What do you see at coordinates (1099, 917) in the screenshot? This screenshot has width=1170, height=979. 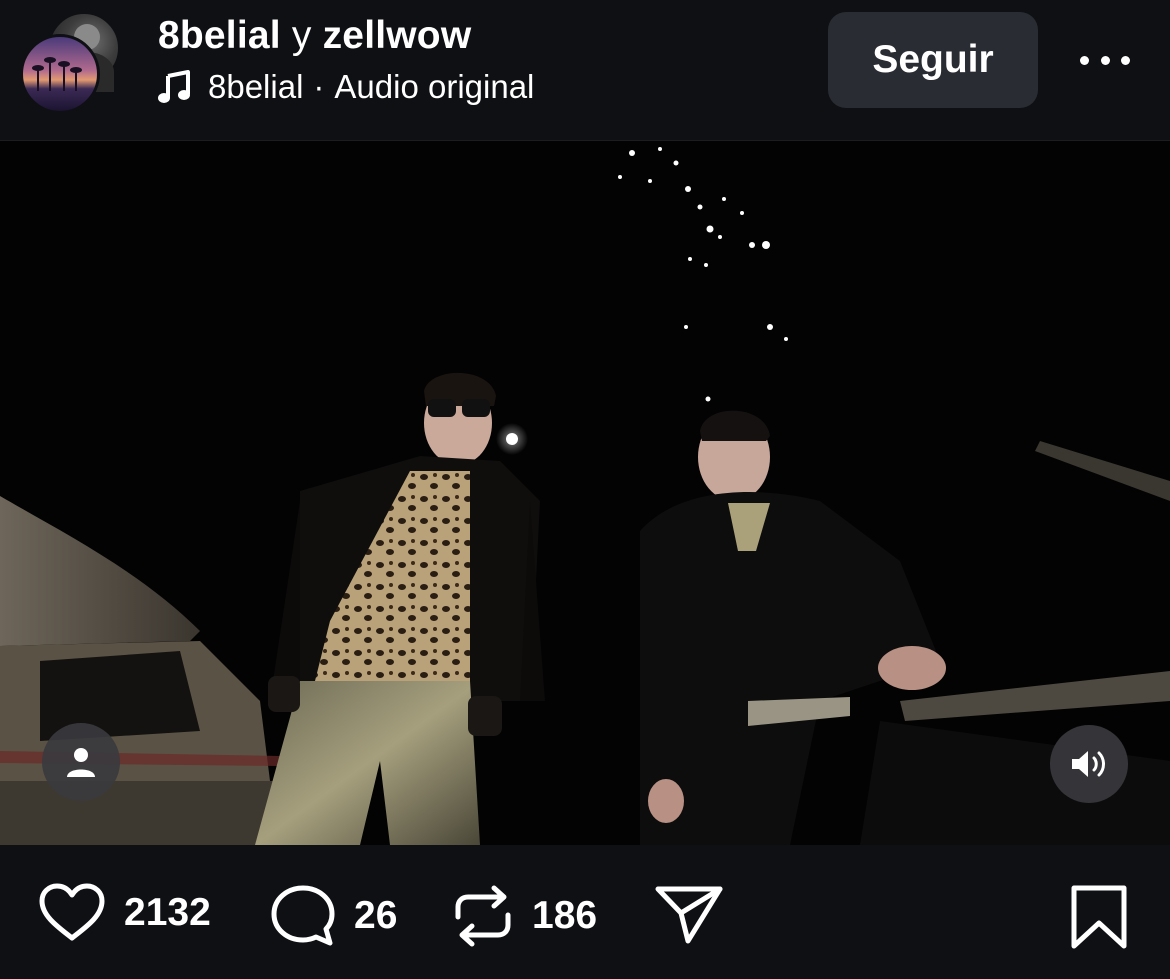 I see `bookmark-icon` at bounding box center [1099, 917].